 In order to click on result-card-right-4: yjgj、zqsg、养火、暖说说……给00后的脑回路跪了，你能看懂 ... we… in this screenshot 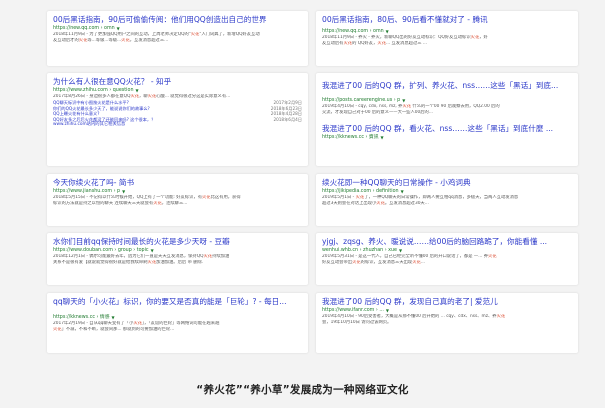, I will do `click(447, 259)`.